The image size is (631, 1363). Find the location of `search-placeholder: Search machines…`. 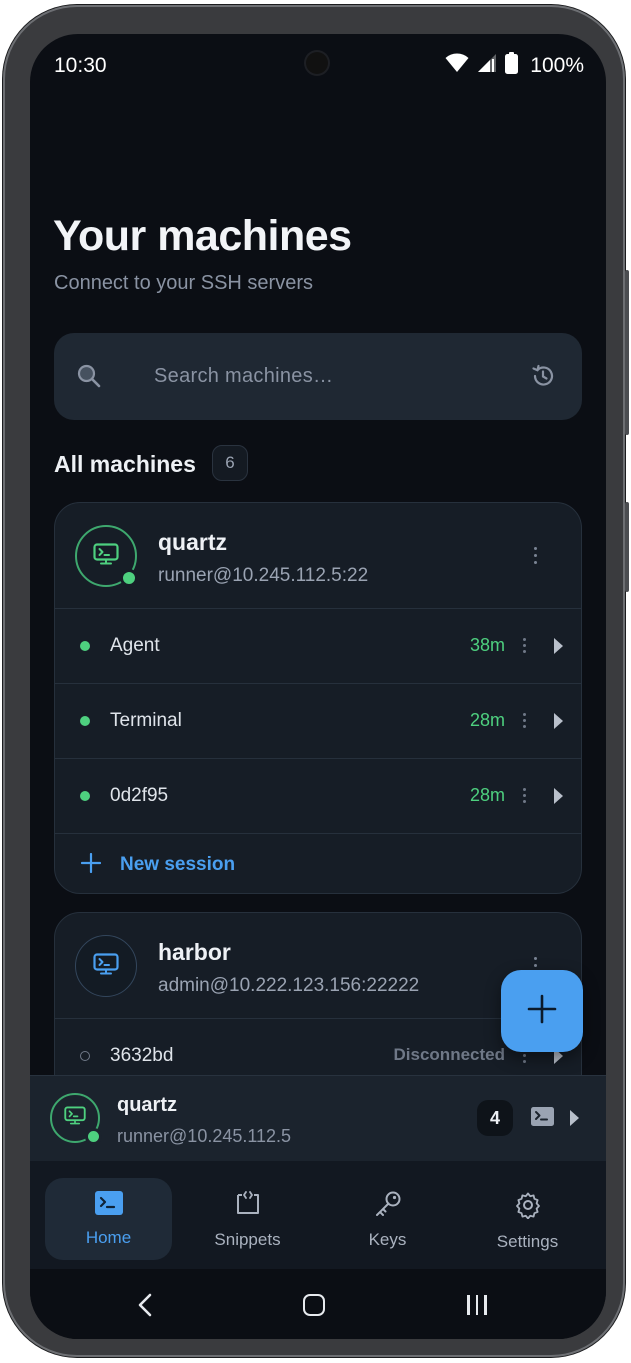

search-placeholder: Search machines… is located at coordinates (244, 376).